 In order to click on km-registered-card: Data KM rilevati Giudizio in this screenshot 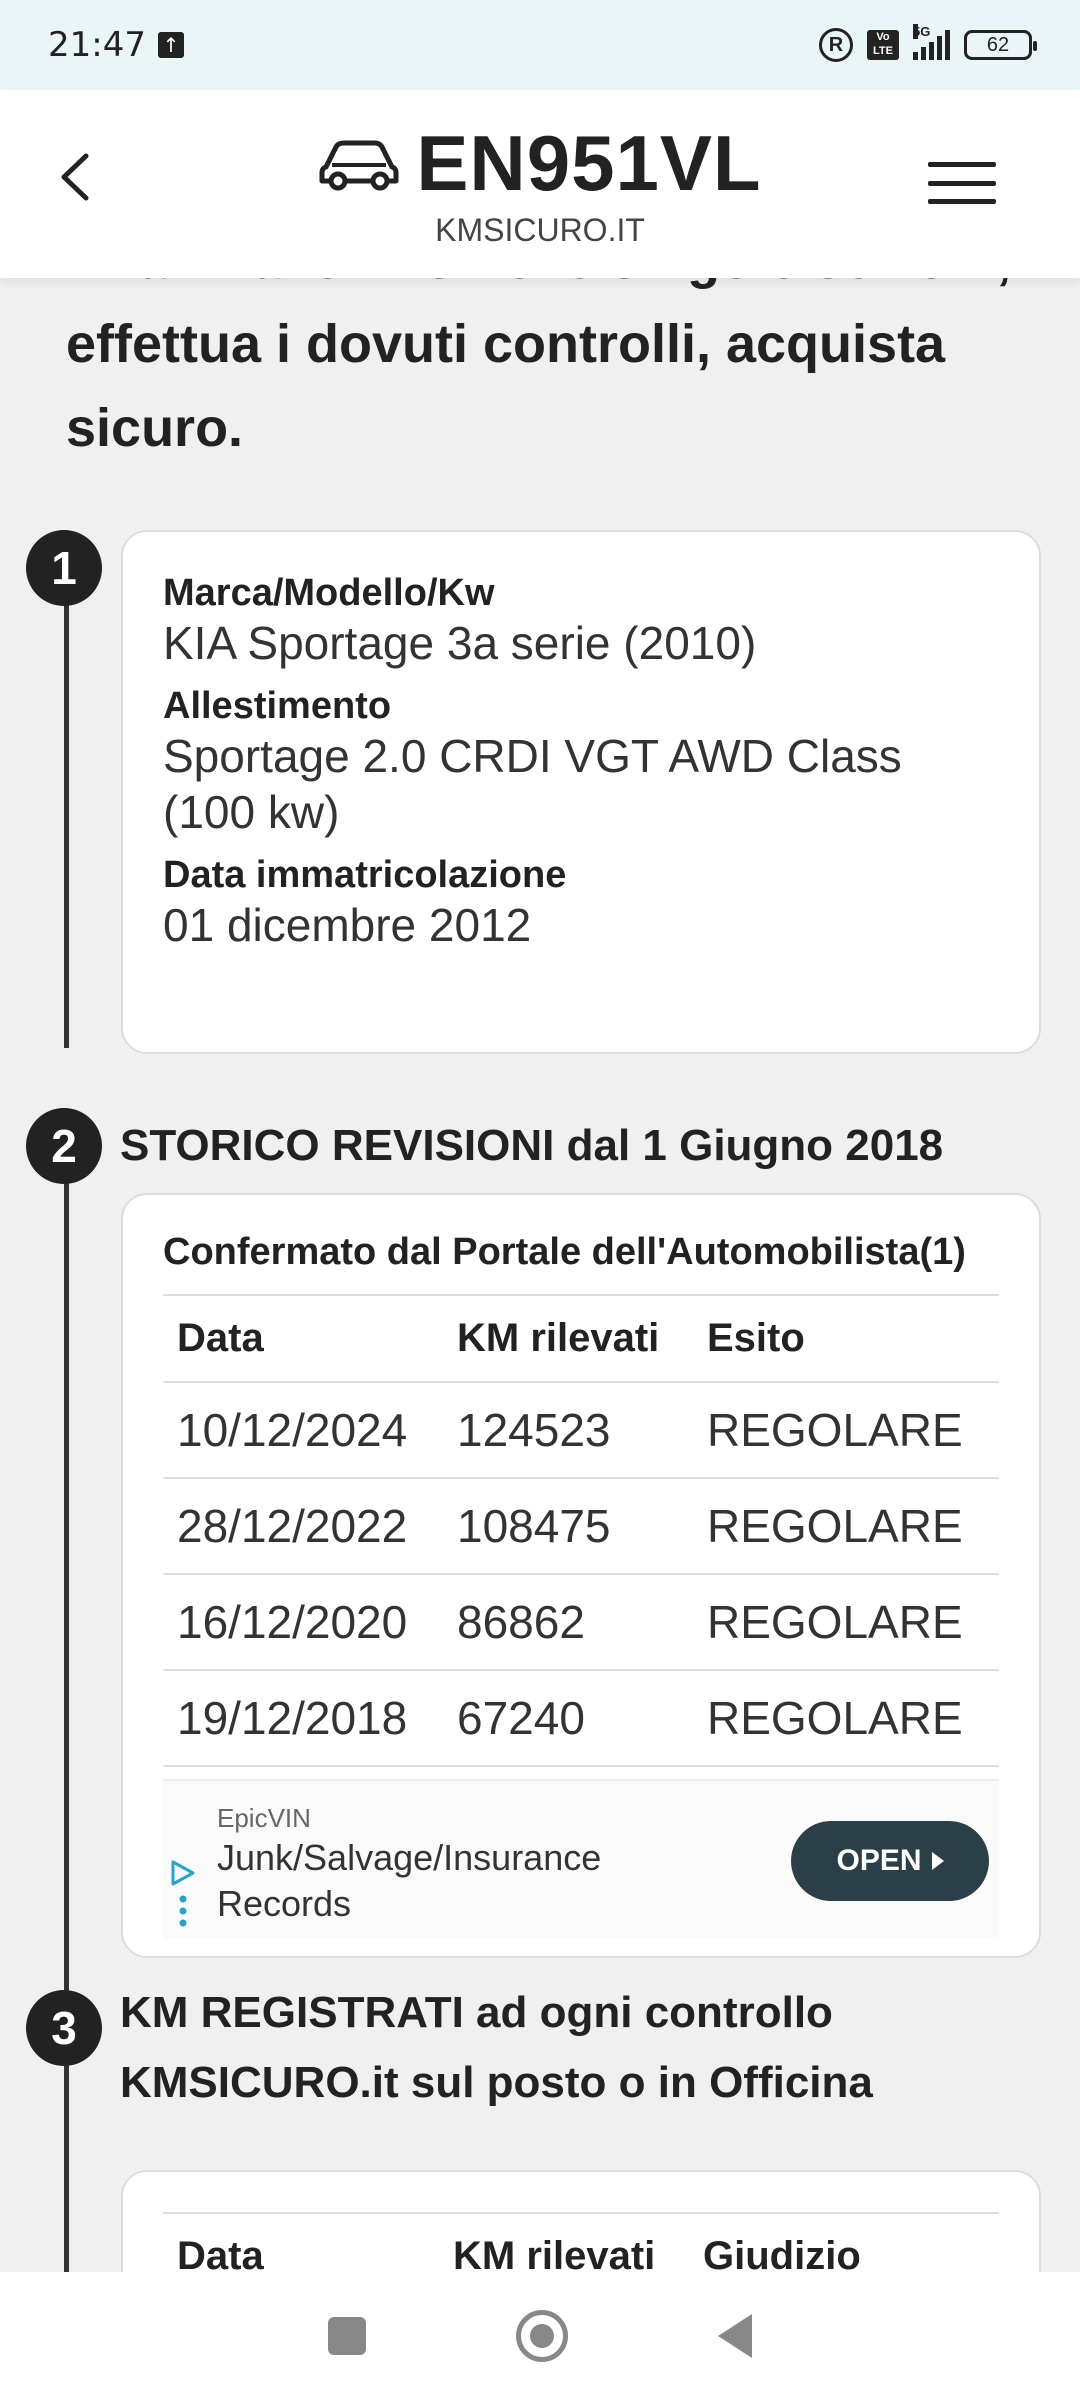, I will do `click(581, 2221)`.